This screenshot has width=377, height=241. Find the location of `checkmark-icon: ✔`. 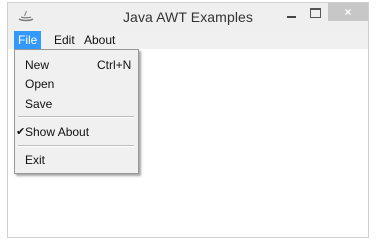

checkmark-icon: ✔ is located at coordinates (21, 132).